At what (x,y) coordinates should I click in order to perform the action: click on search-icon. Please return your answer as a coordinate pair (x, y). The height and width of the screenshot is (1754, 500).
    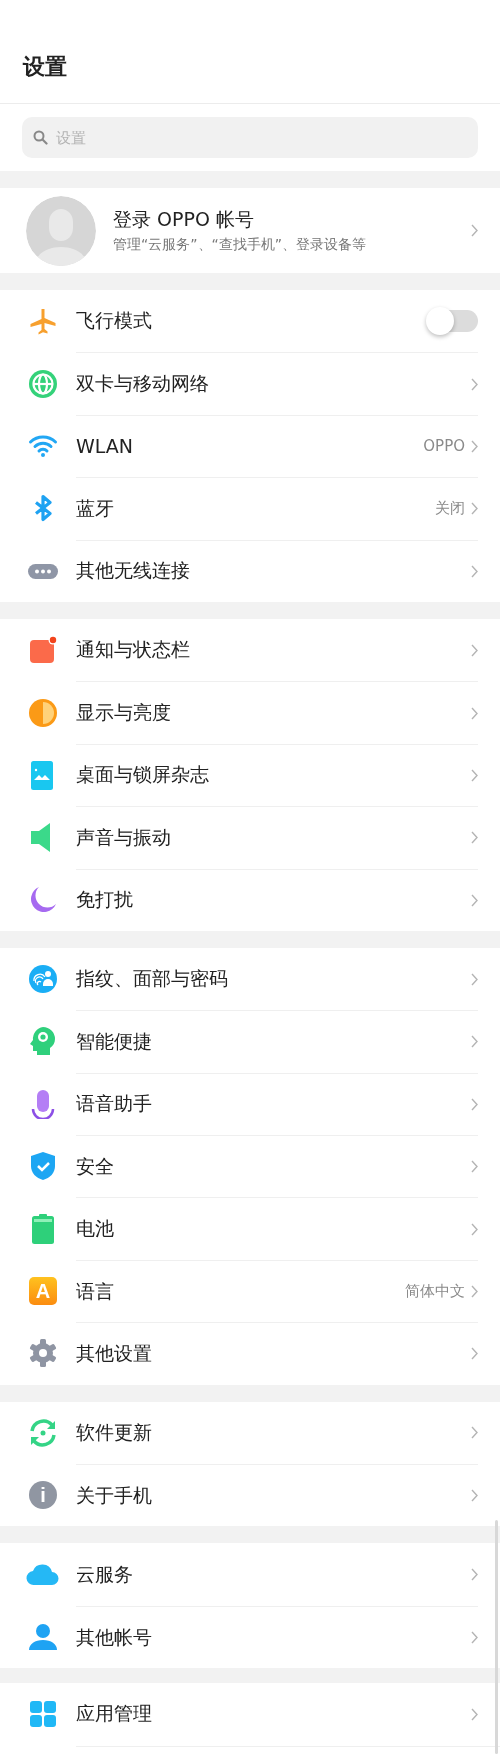
    Looking at the image, I should click on (40, 137).